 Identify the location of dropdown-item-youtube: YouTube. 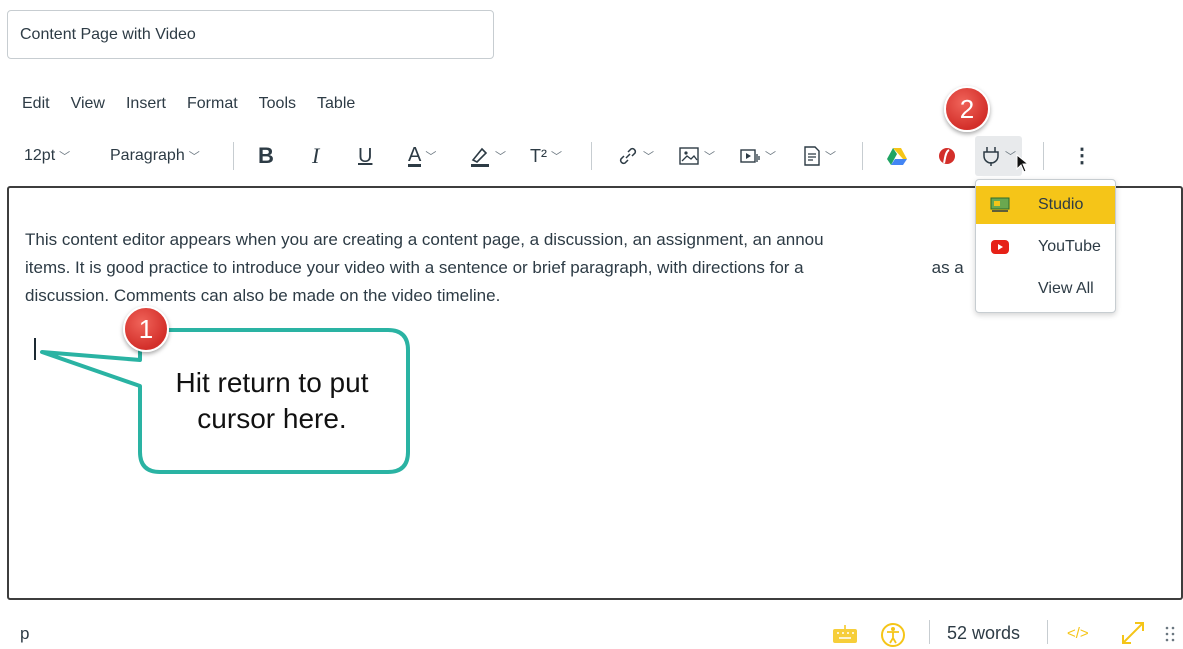
(1045, 247).